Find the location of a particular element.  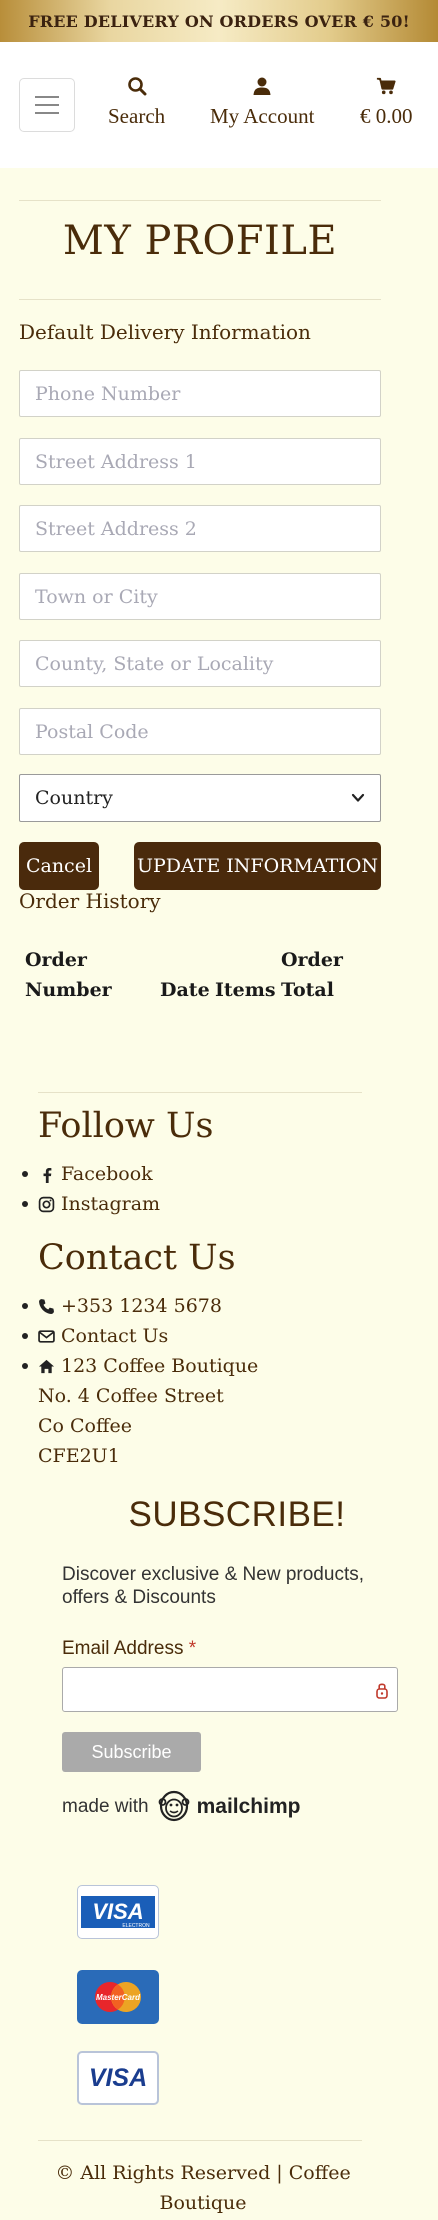

postal-code-field is located at coordinates (200, 731).